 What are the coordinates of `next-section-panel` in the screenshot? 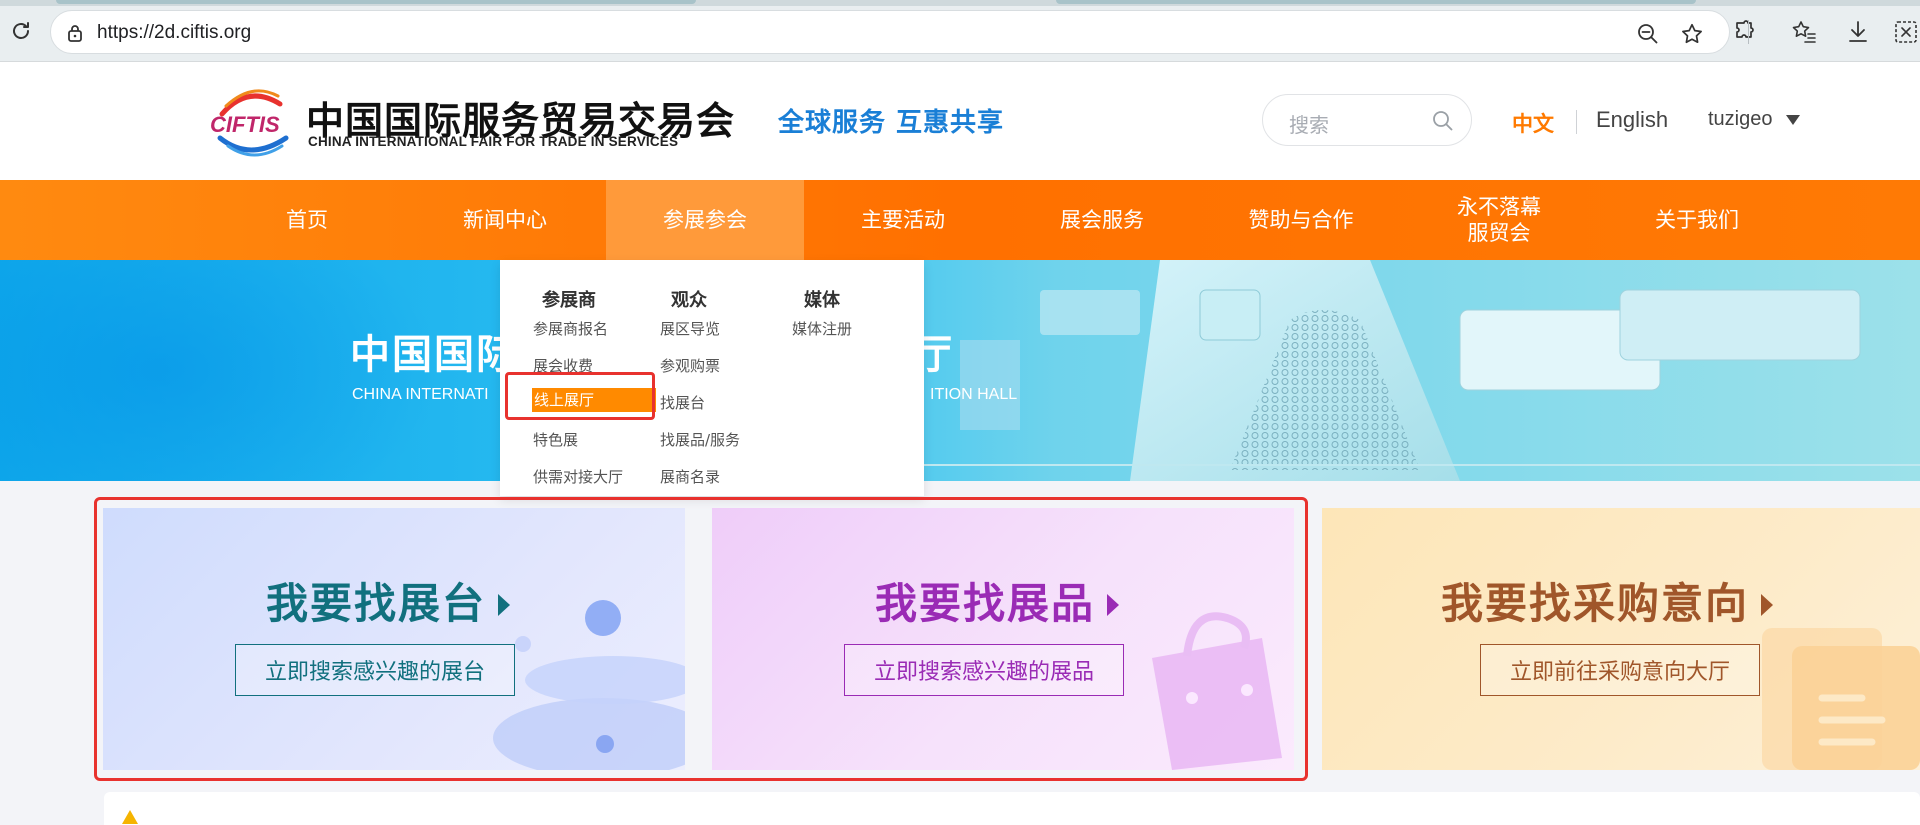 It's located at (1012, 808).